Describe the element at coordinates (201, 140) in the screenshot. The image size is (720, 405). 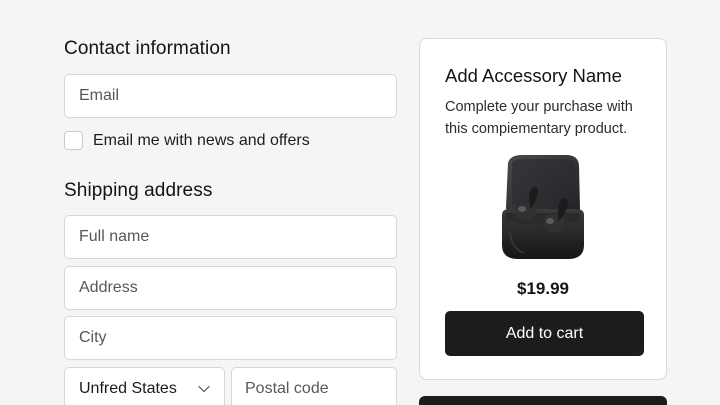
I see `newsletter-label: Email me with news and offers` at that location.